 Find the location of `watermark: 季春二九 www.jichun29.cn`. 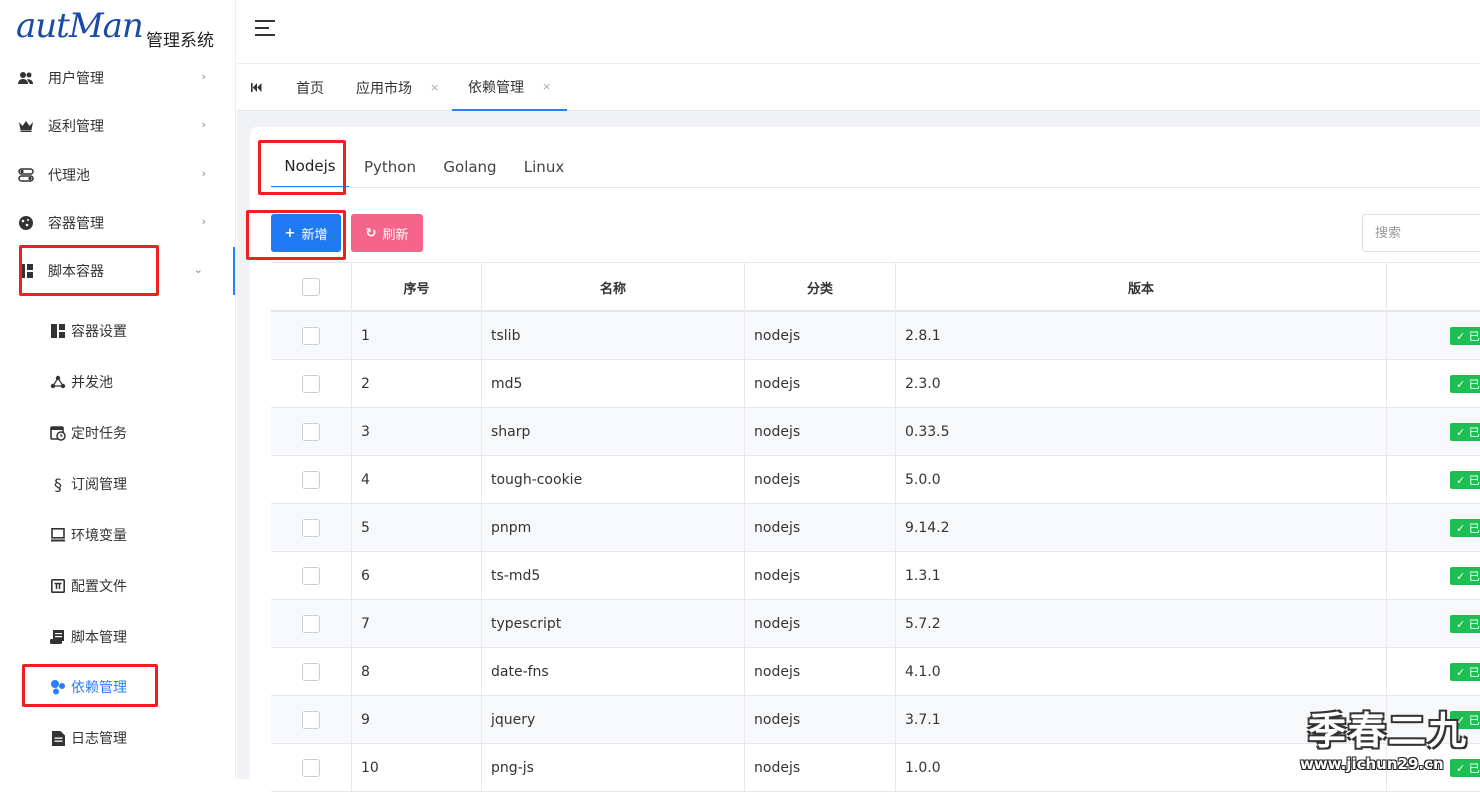

watermark: 季春二九 www.jichun29.cn is located at coordinates (1390, 739).